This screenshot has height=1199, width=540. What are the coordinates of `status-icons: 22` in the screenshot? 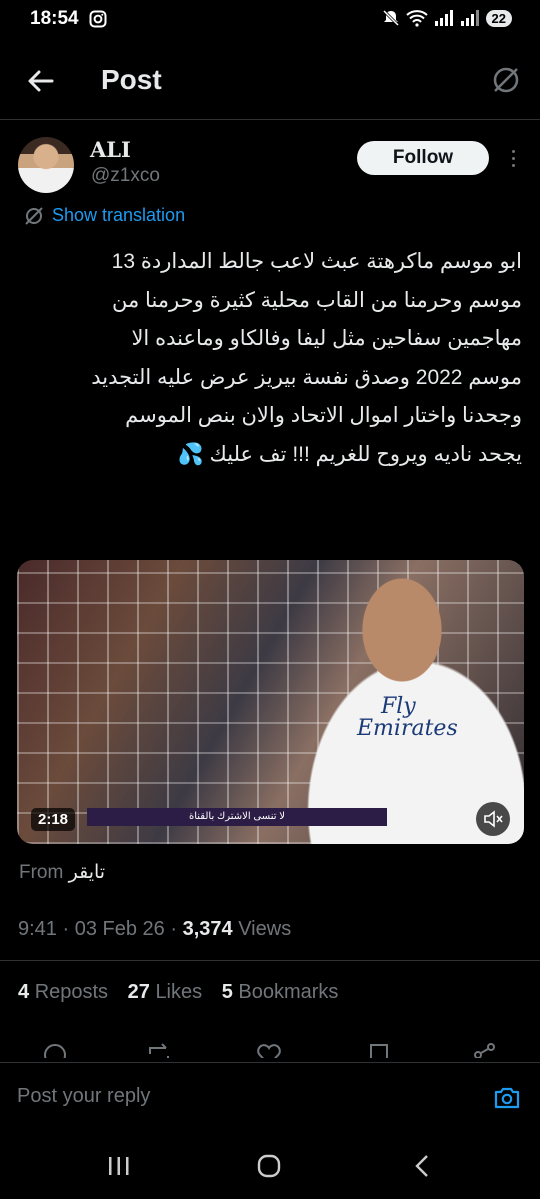 It's located at (447, 18).